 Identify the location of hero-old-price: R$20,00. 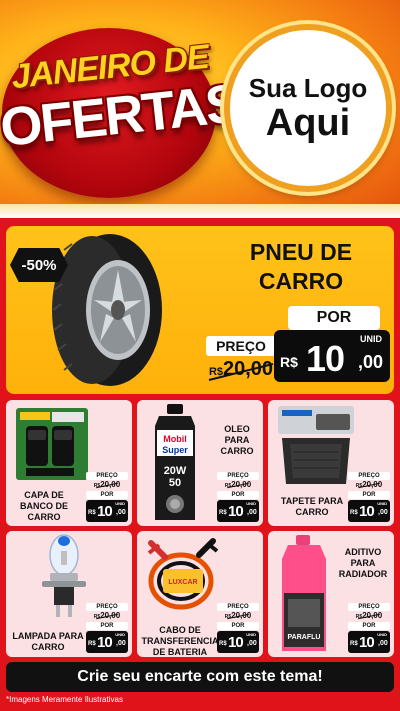
(241, 369).